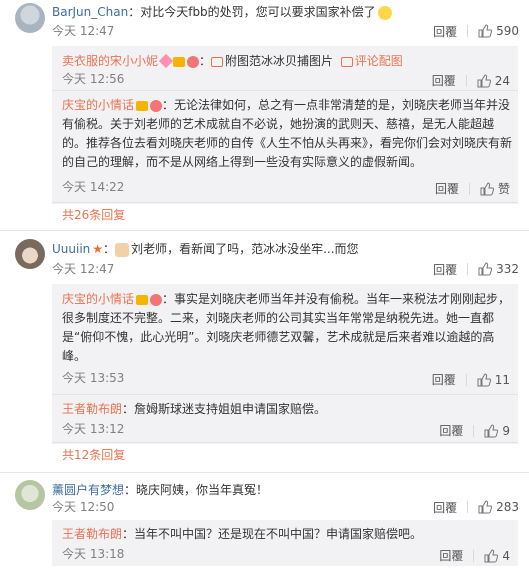 The height and width of the screenshot is (568, 529). What do you see at coordinates (272, 534) in the screenshot?
I see `reply-text: ：当年不叫中国？还是现在不叫中国？申请国家赔偿吧。` at bounding box center [272, 534].